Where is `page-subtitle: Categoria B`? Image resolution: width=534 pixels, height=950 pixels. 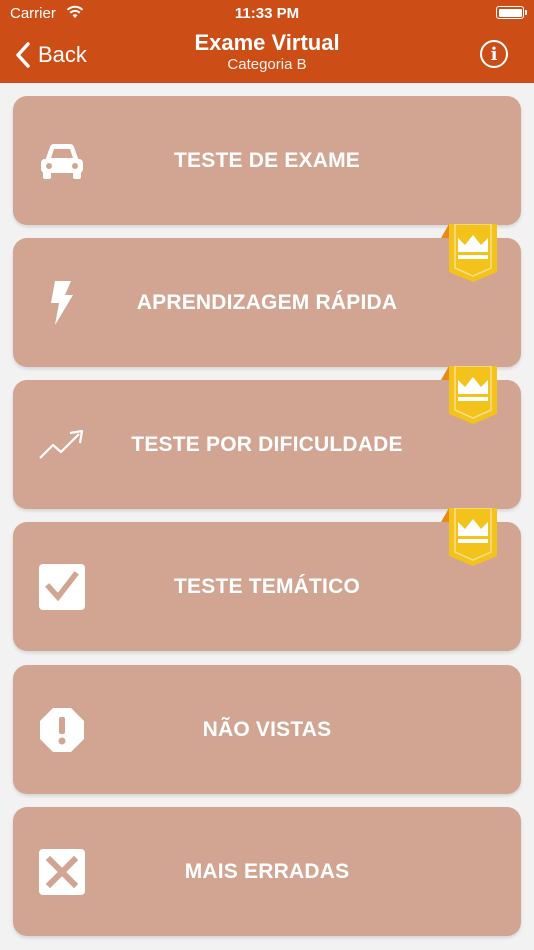
page-subtitle: Categoria B is located at coordinates (267, 64).